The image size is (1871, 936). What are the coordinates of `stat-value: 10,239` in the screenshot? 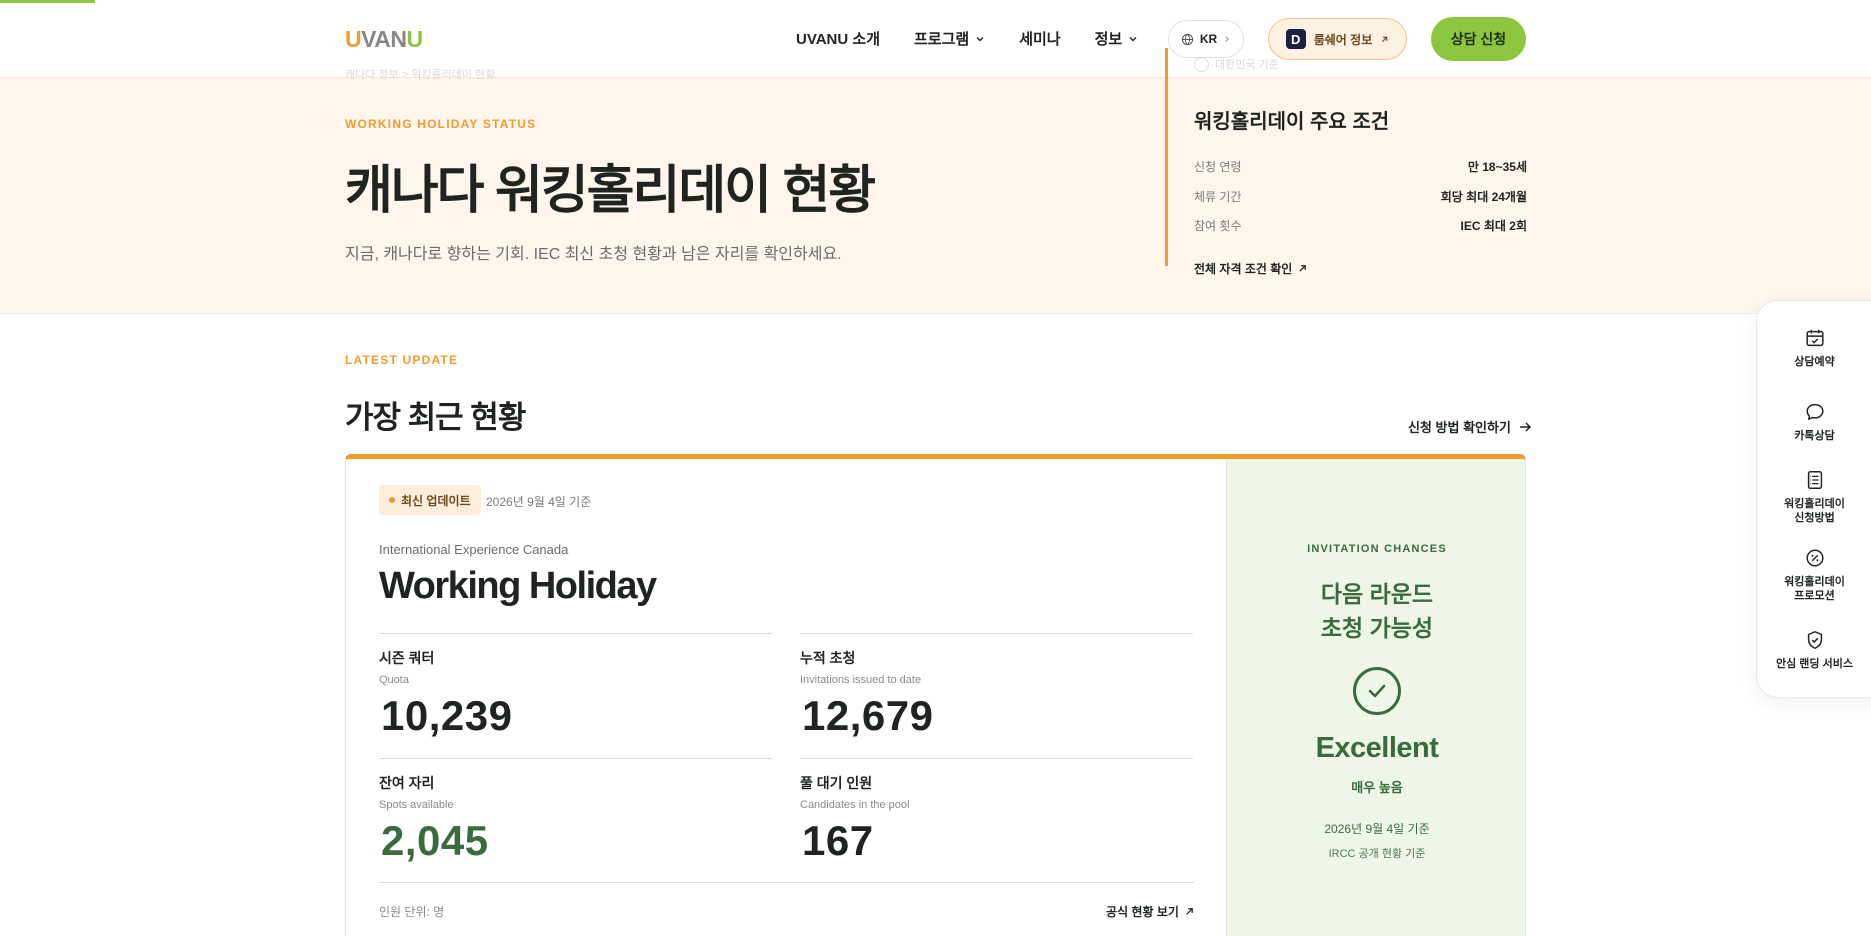 It's located at (447, 715).